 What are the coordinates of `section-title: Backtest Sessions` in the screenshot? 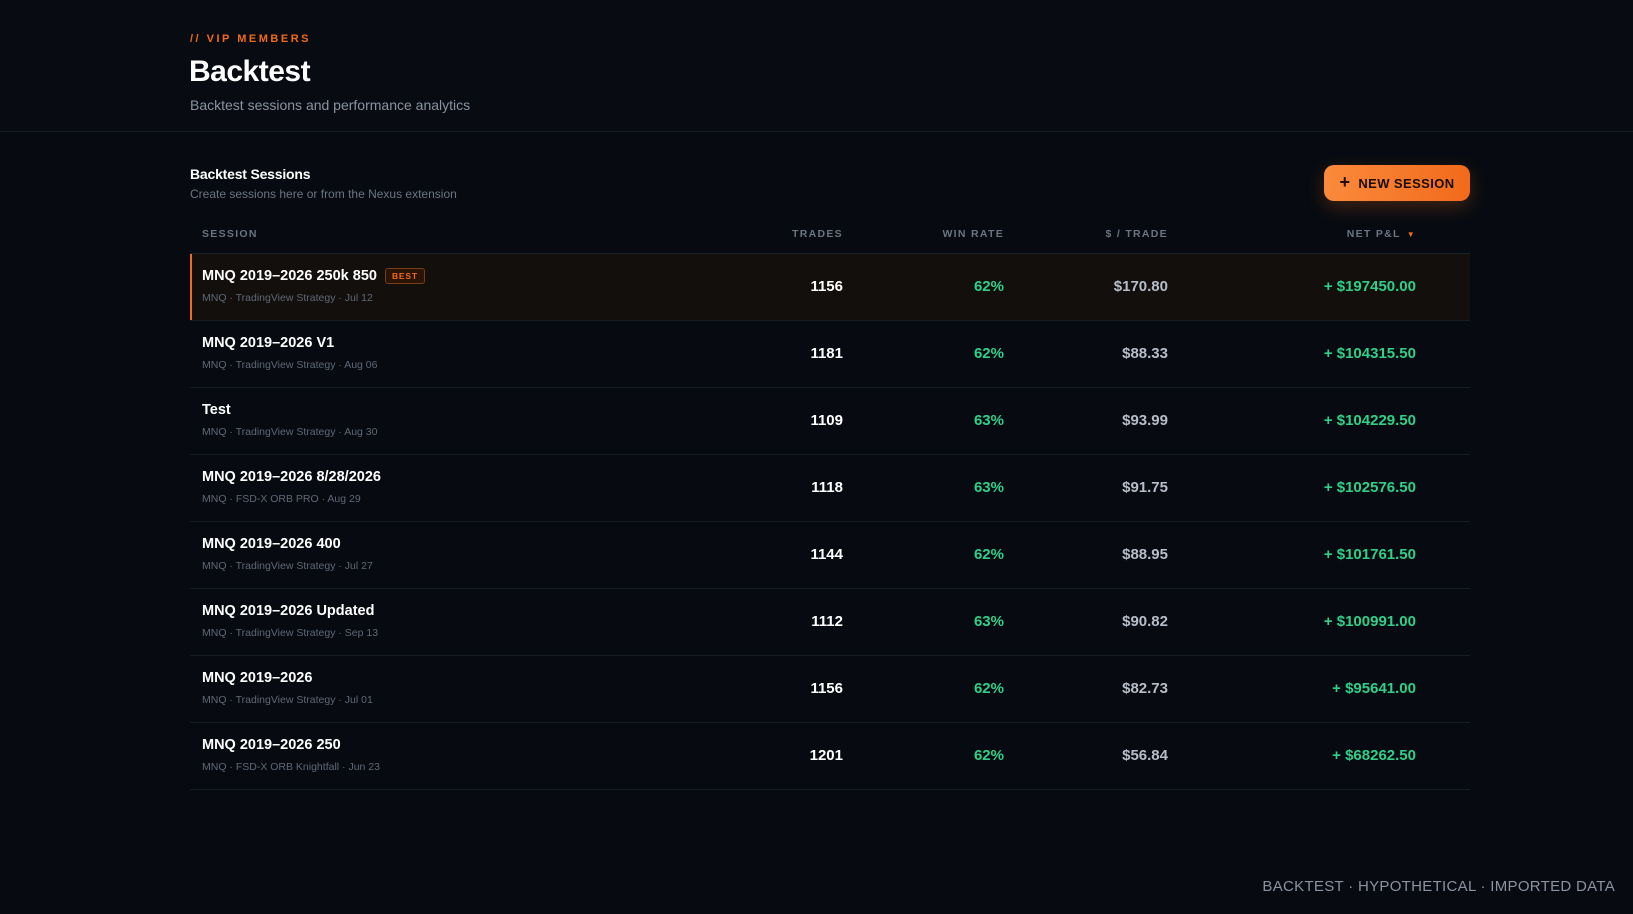 It's located at (250, 174).